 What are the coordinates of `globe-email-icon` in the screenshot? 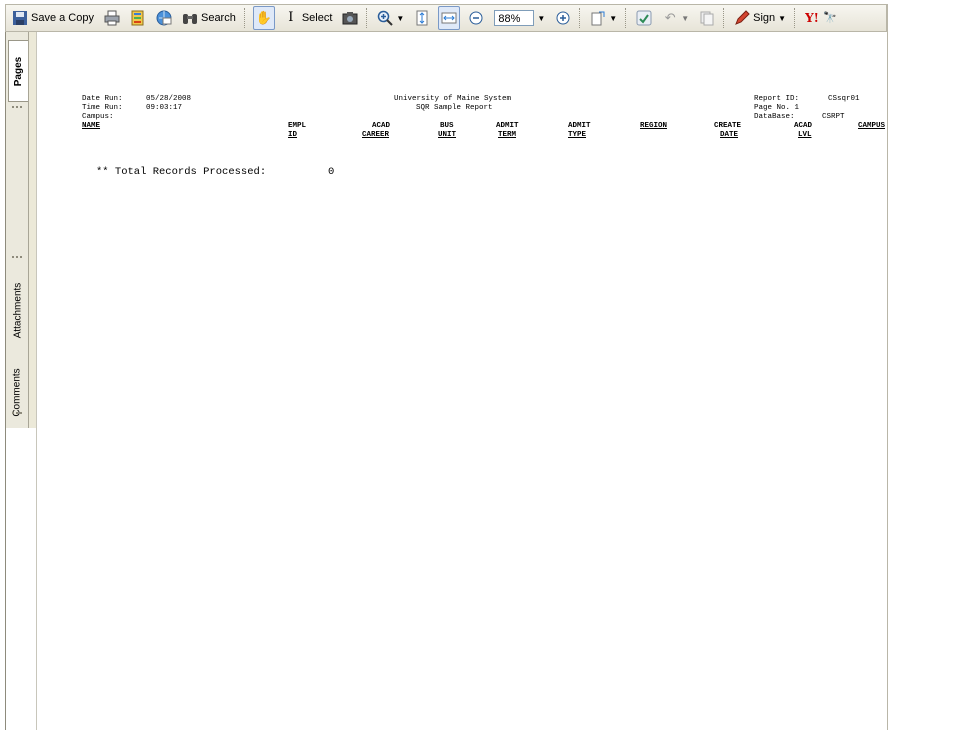 It's located at (164, 18).